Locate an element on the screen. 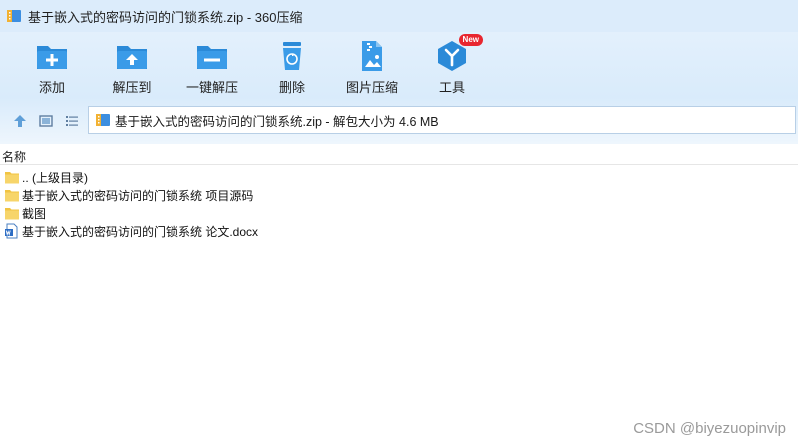 Image resolution: width=798 pixels, height=447 pixels. list-view-icon is located at coordinates (72, 121).